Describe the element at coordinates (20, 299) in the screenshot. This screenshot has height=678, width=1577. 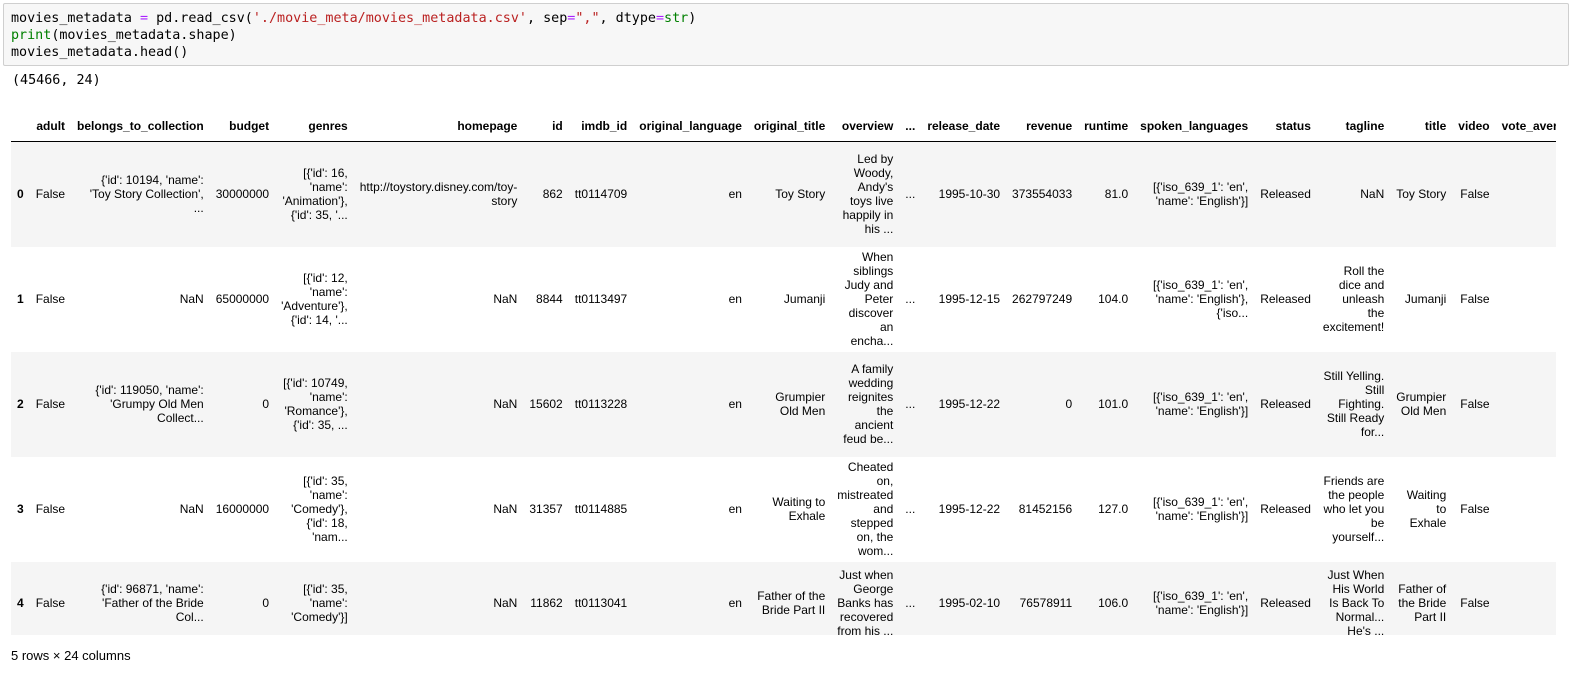
I see `row-index: 1` at that location.